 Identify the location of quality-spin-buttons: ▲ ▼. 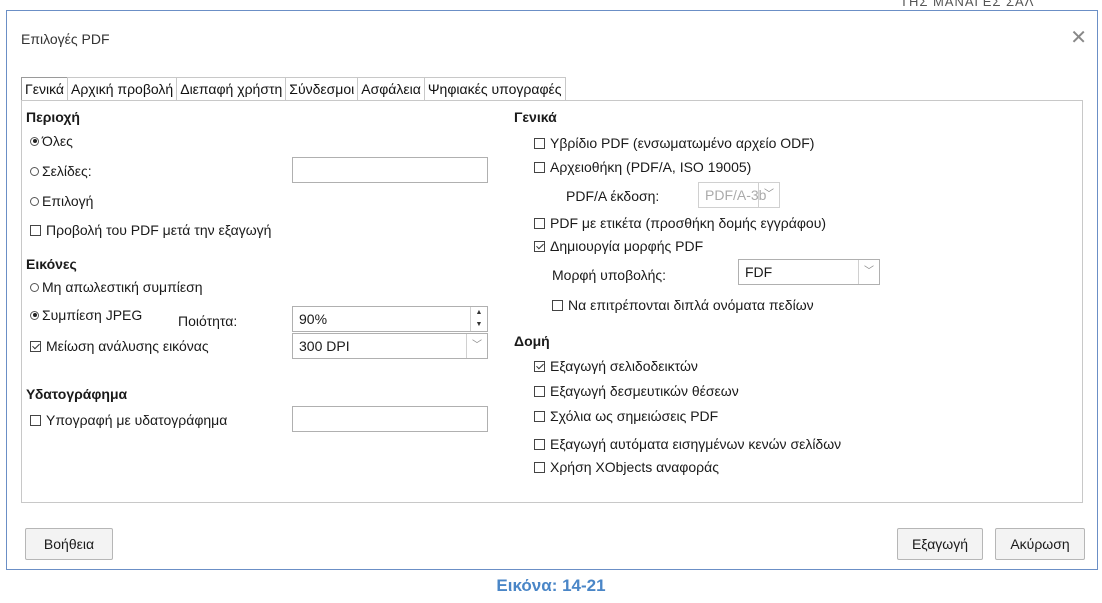
(478, 319).